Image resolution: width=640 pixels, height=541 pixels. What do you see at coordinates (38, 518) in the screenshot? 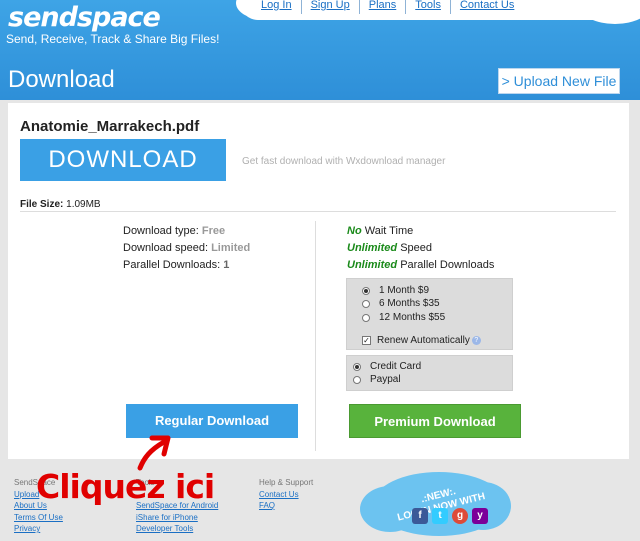
I see `footer-link-terms: Terms Of Use` at bounding box center [38, 518].